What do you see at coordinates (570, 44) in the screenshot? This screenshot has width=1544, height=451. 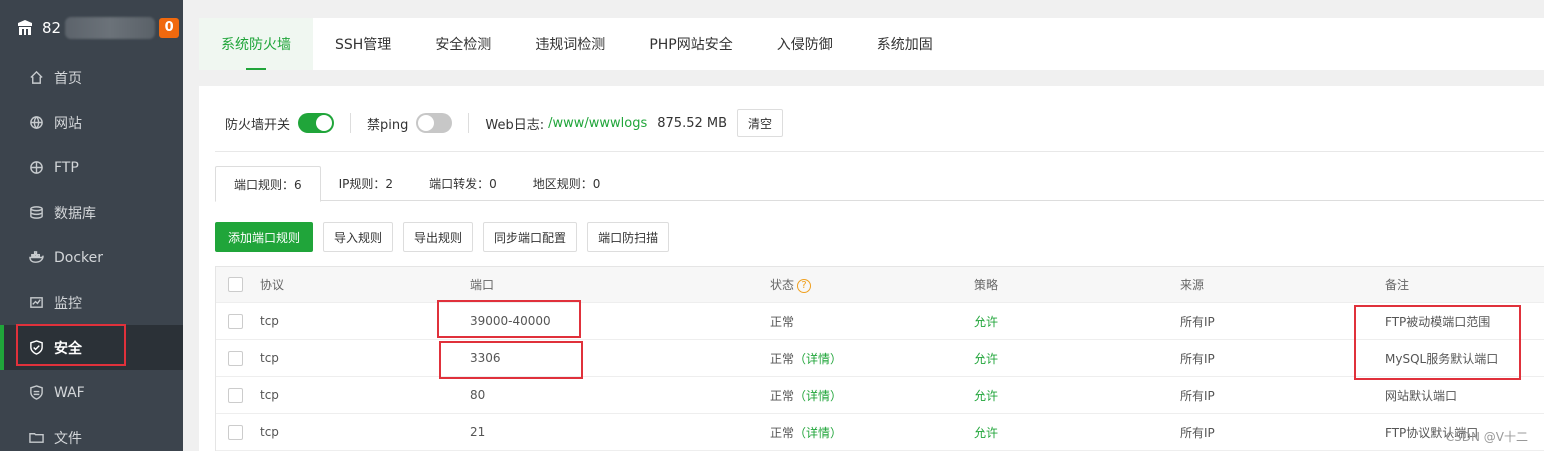 I see `tab-forbidden-words: 违规词检测` at bounding box center [570, 44].